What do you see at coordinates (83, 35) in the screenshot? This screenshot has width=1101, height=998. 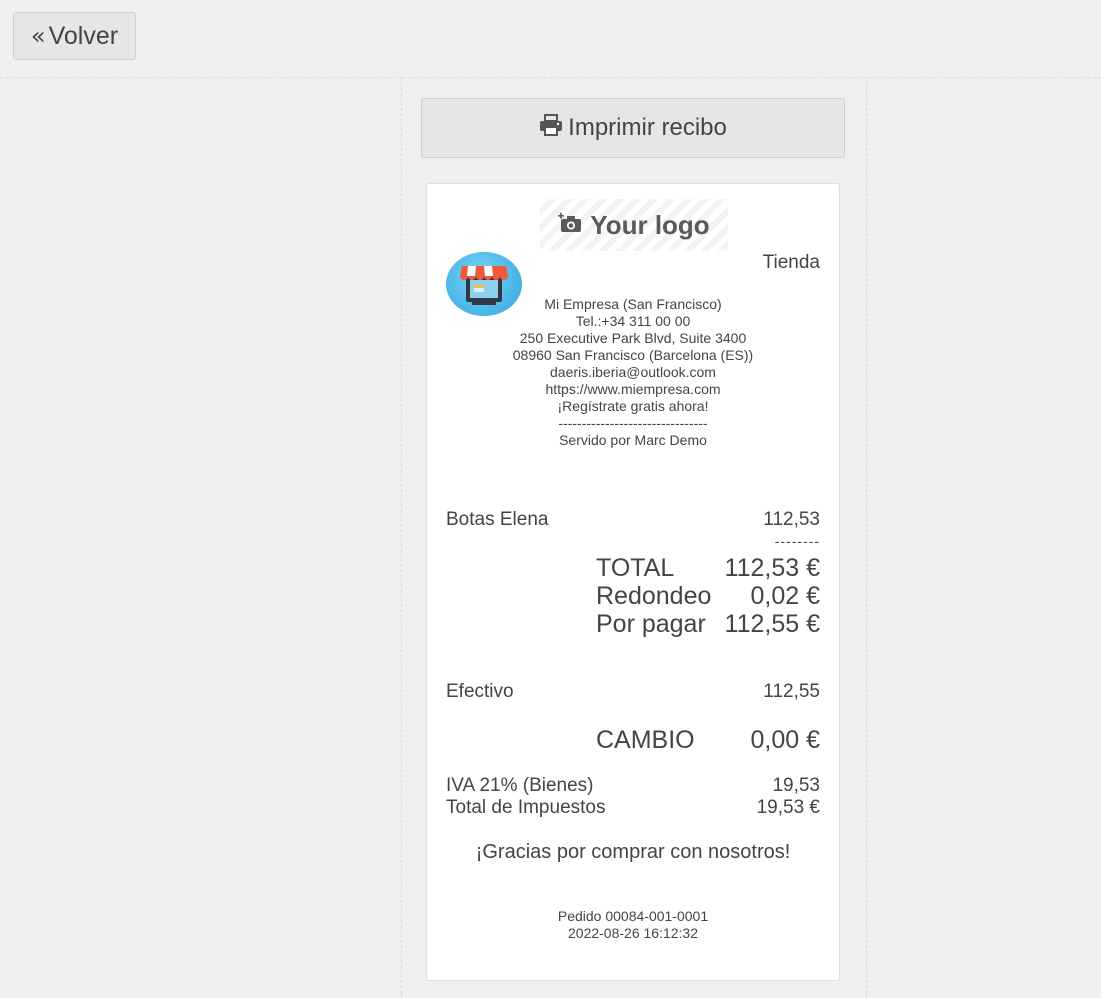 I see `back-button-label: Volver` at bounding box center [83, 35].